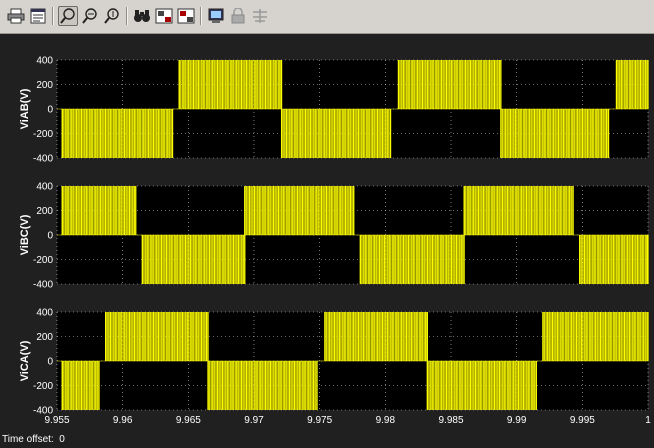  I want to click on x-tick-label: 9.975, so click(319, 420).